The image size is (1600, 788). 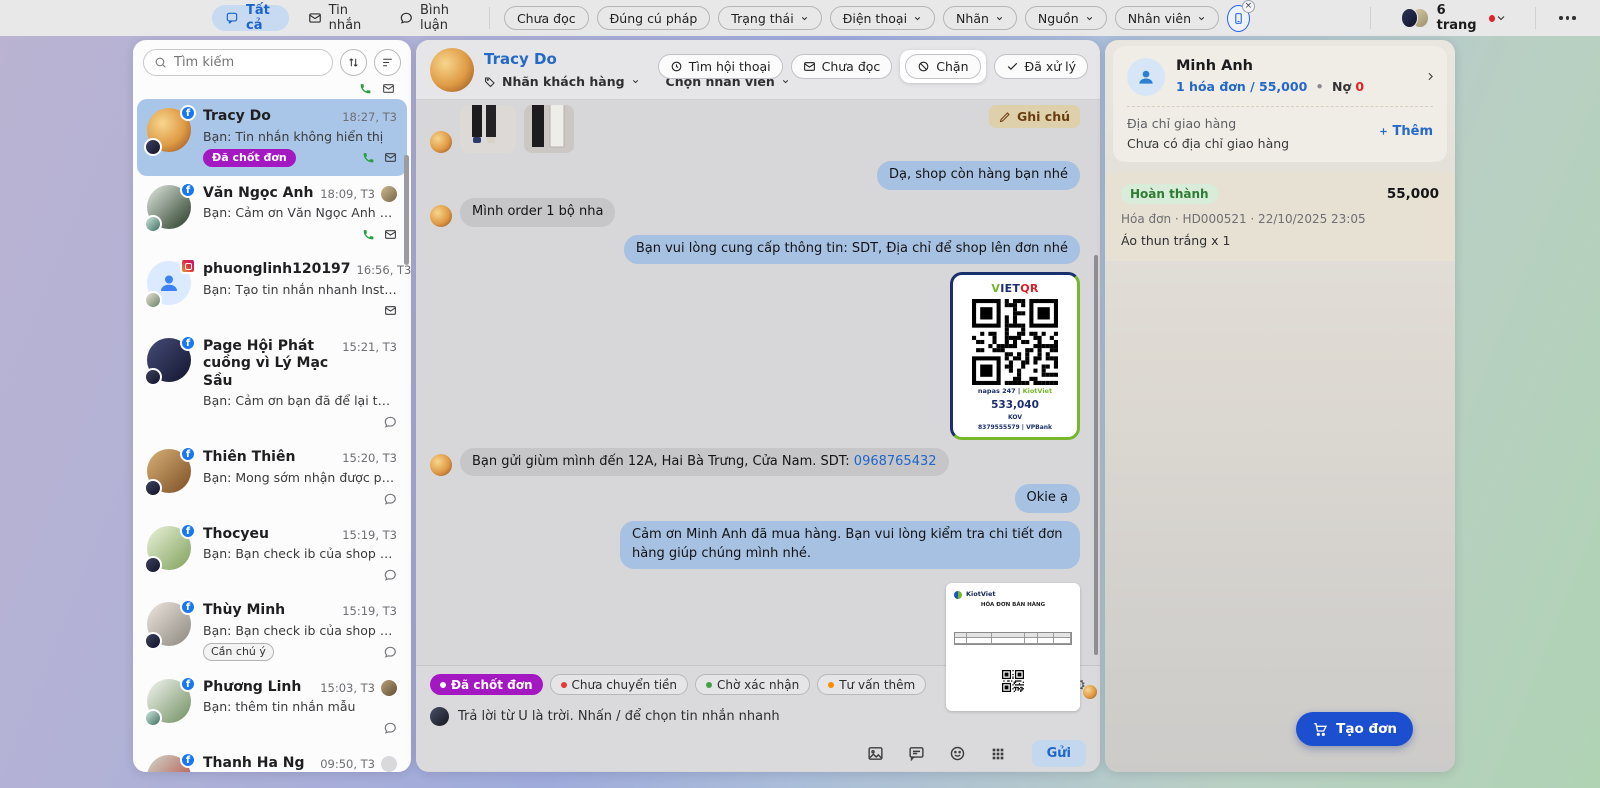 What do you see at coordinates (369, 534) in the screenshot?
I see `conversation-time: 15:19, T3` at bounding box center [369, 534].